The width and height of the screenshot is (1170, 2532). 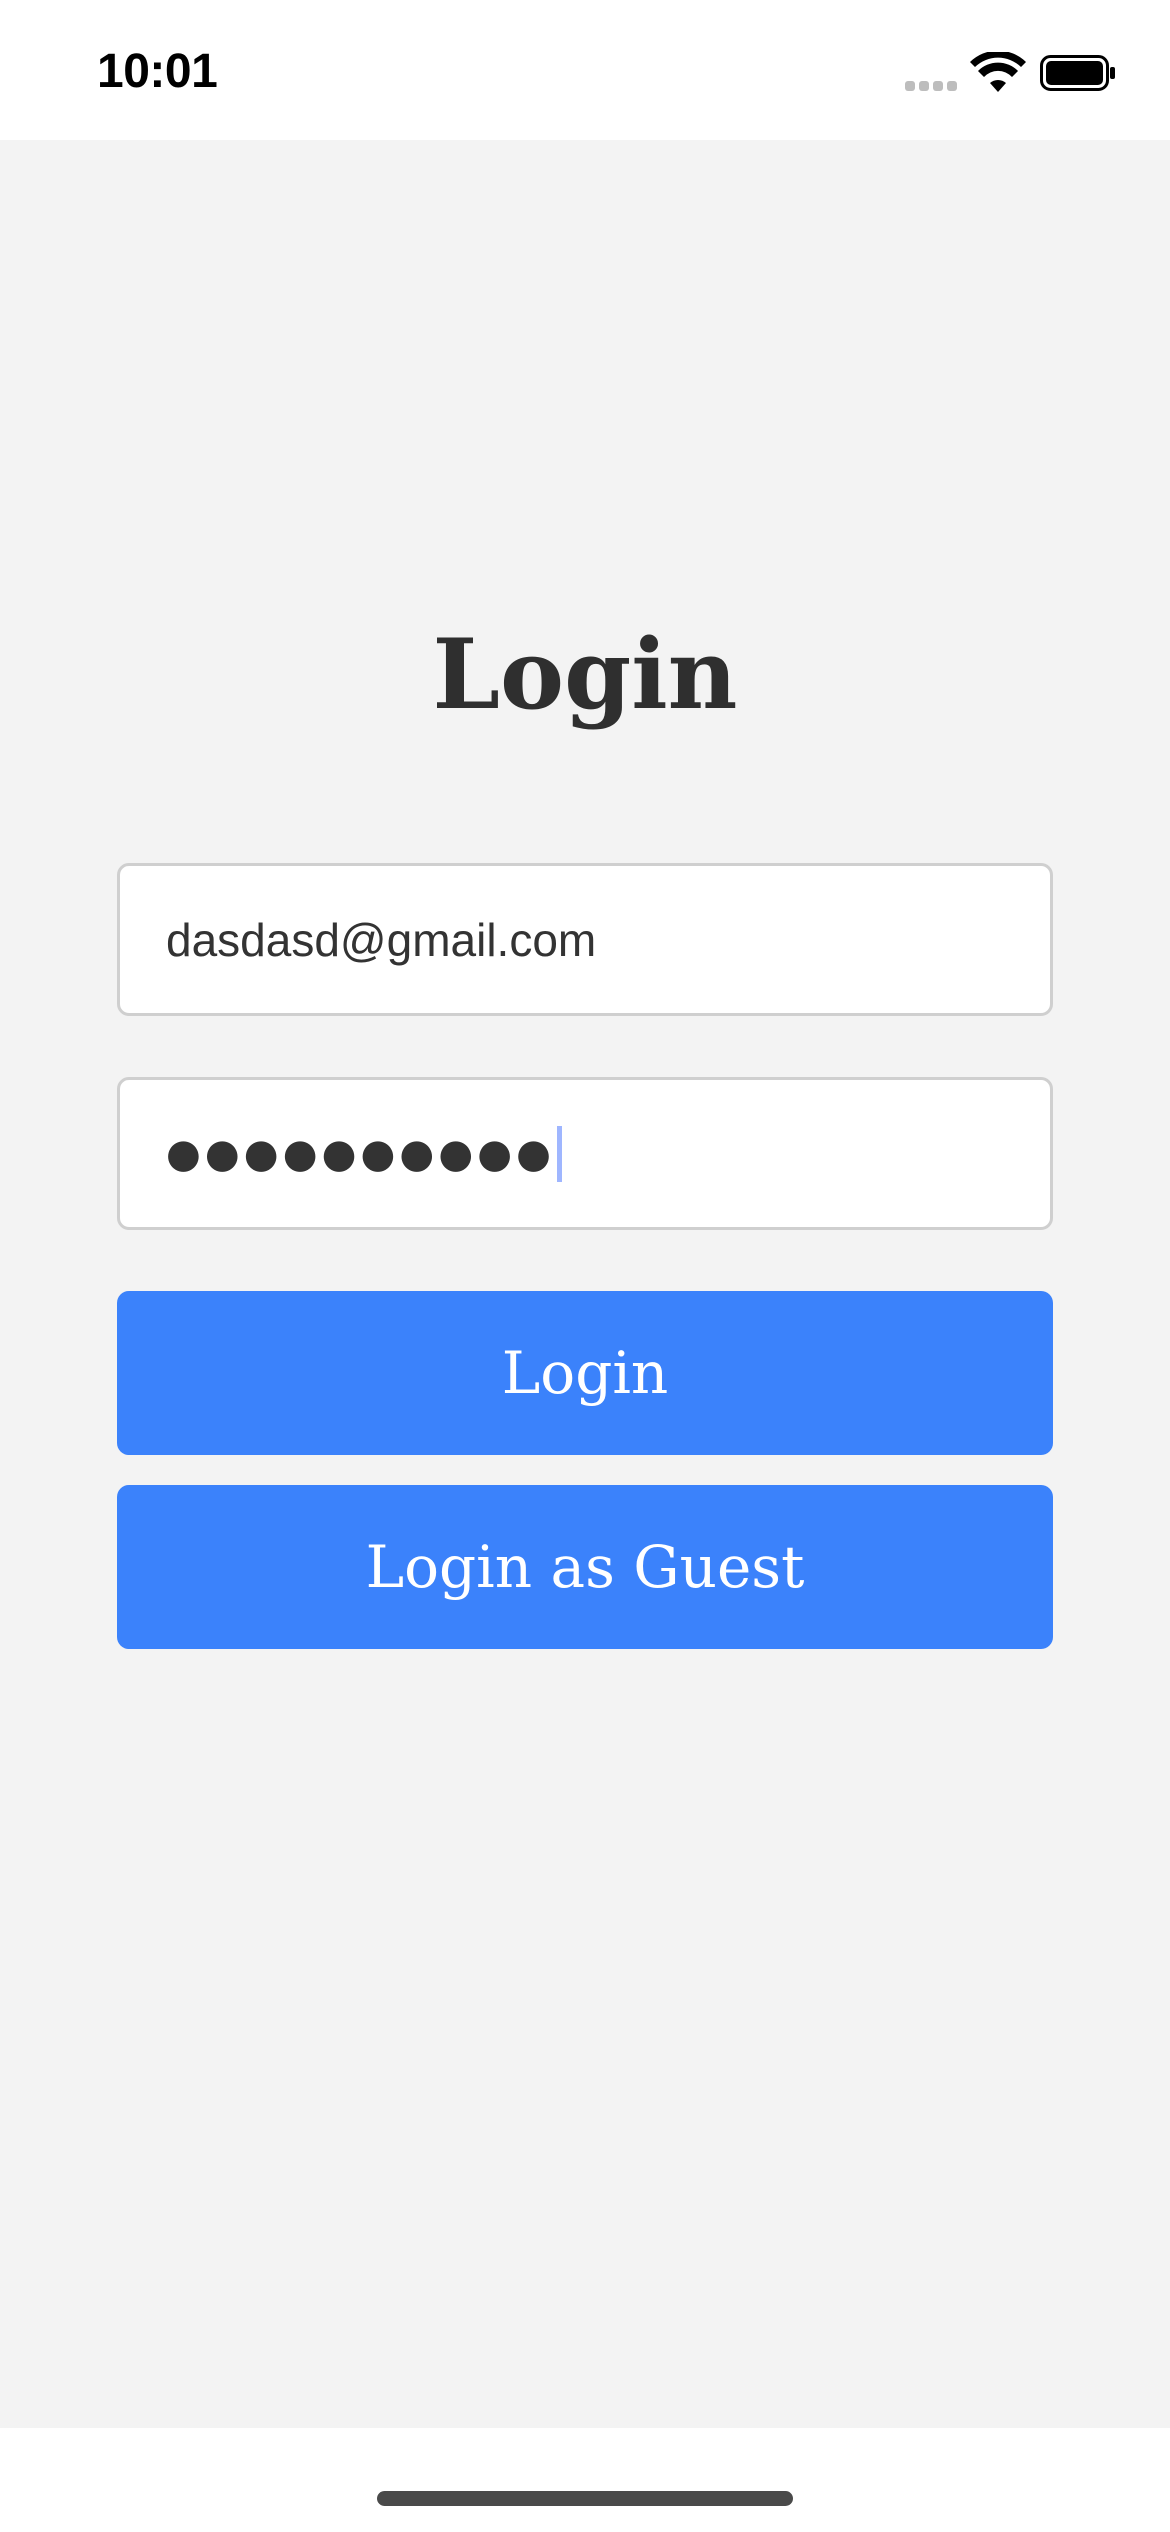 I want to click on battery-icon, so click(x=1077, y=73).